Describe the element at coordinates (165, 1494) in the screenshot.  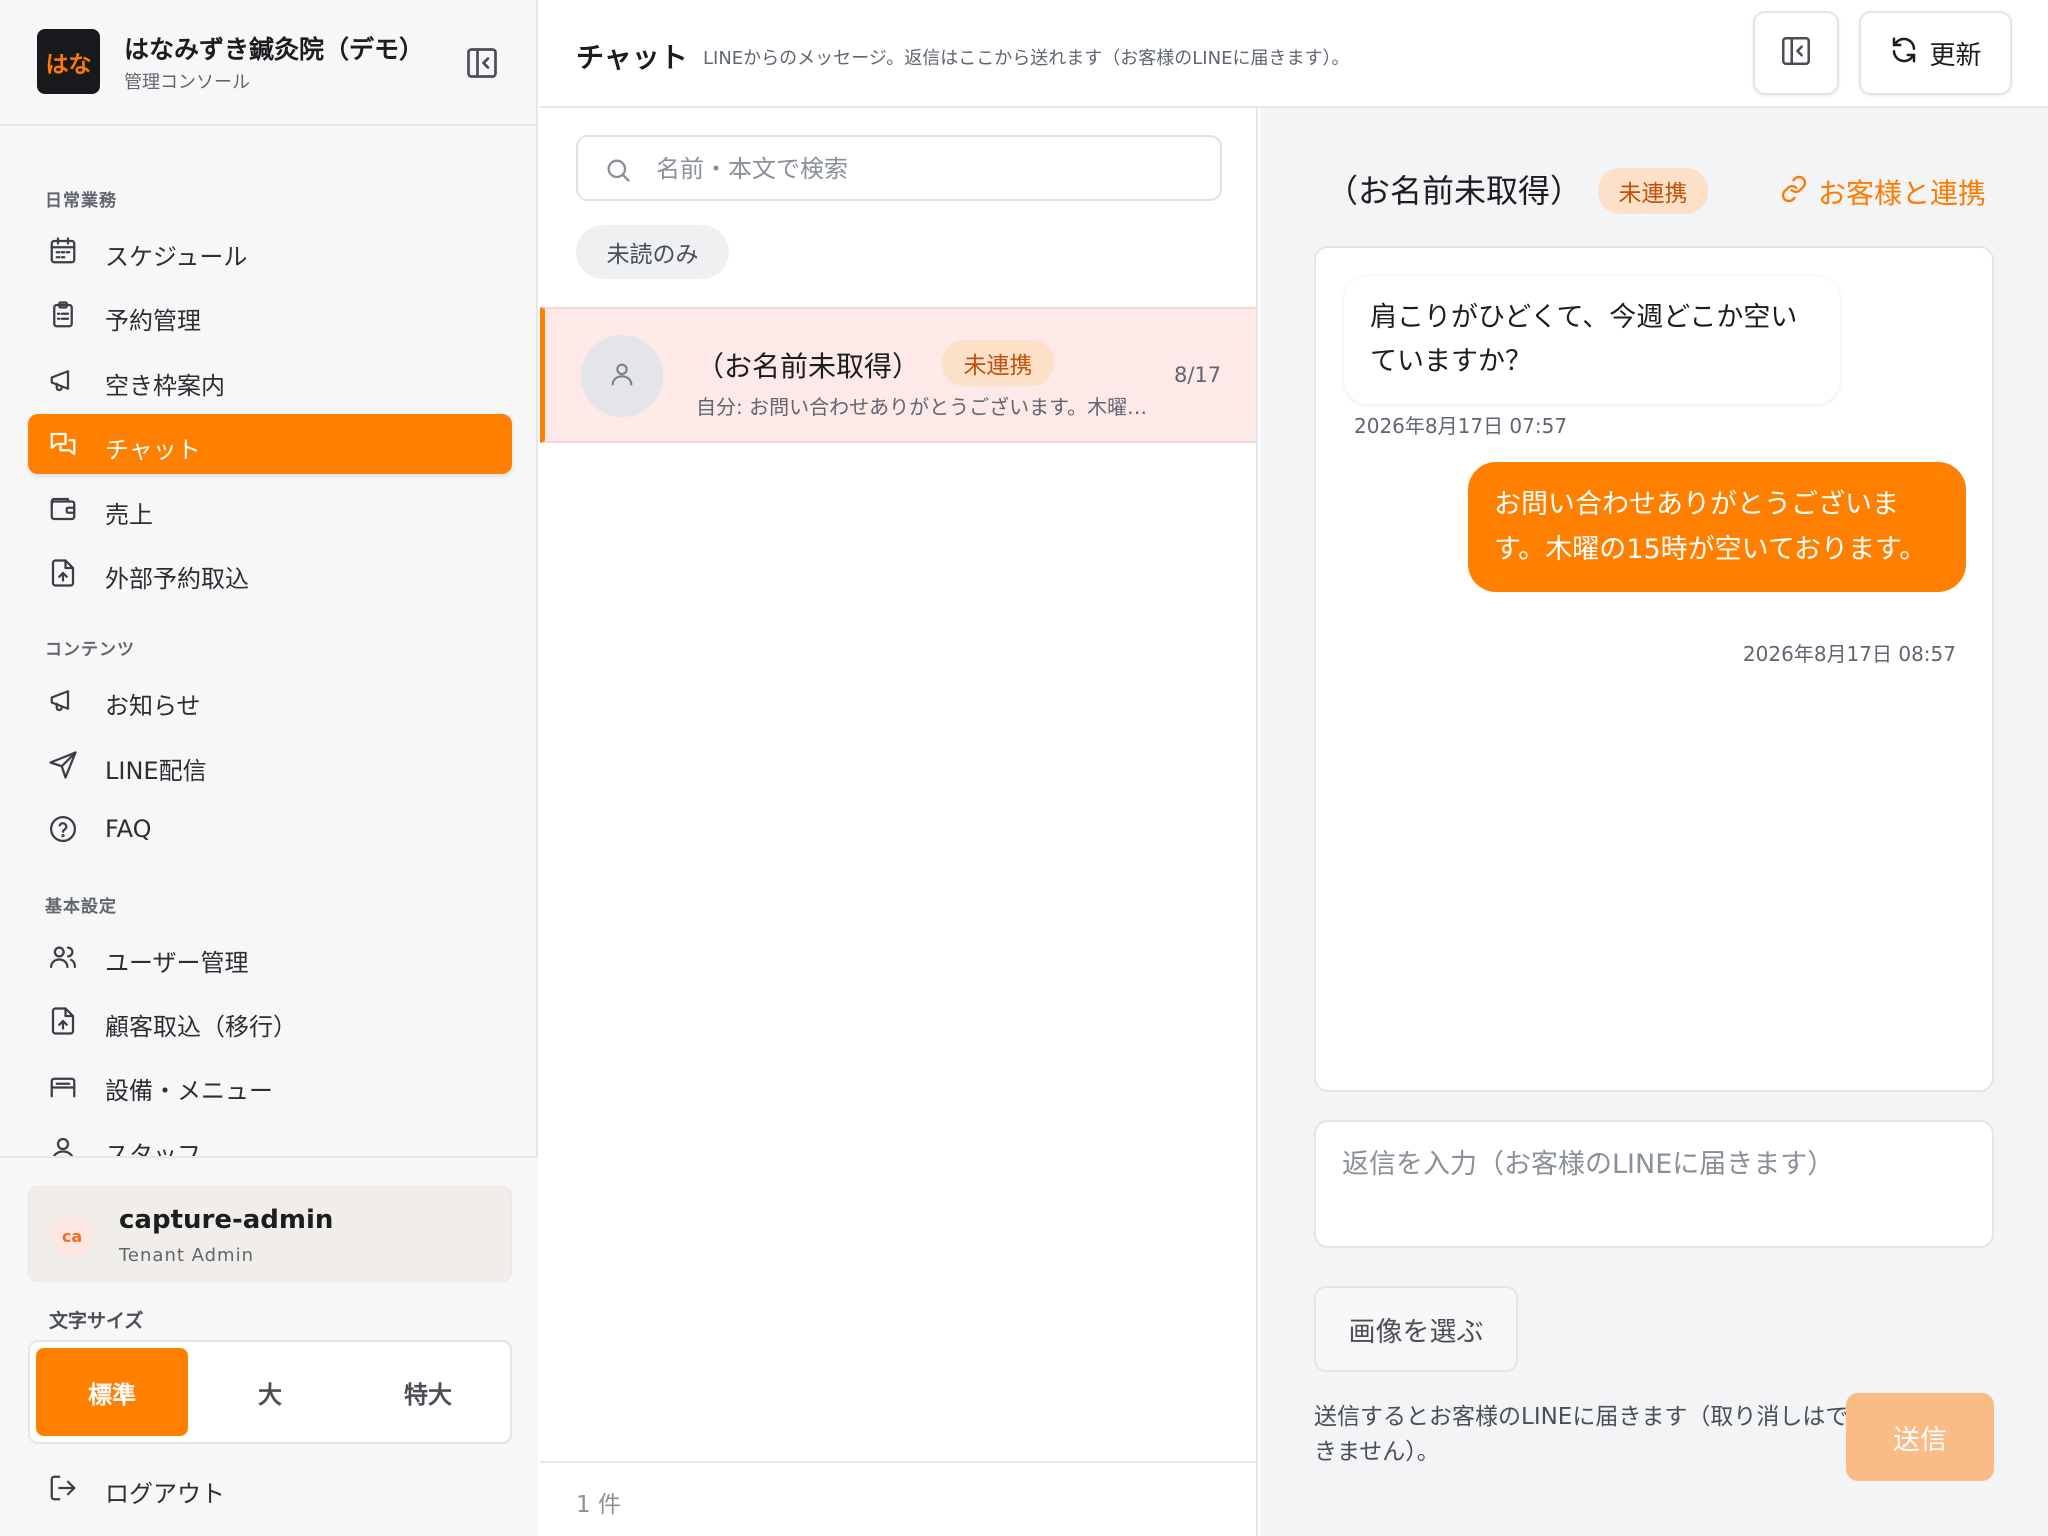
I see `logout-label: ログアウト` at that location.